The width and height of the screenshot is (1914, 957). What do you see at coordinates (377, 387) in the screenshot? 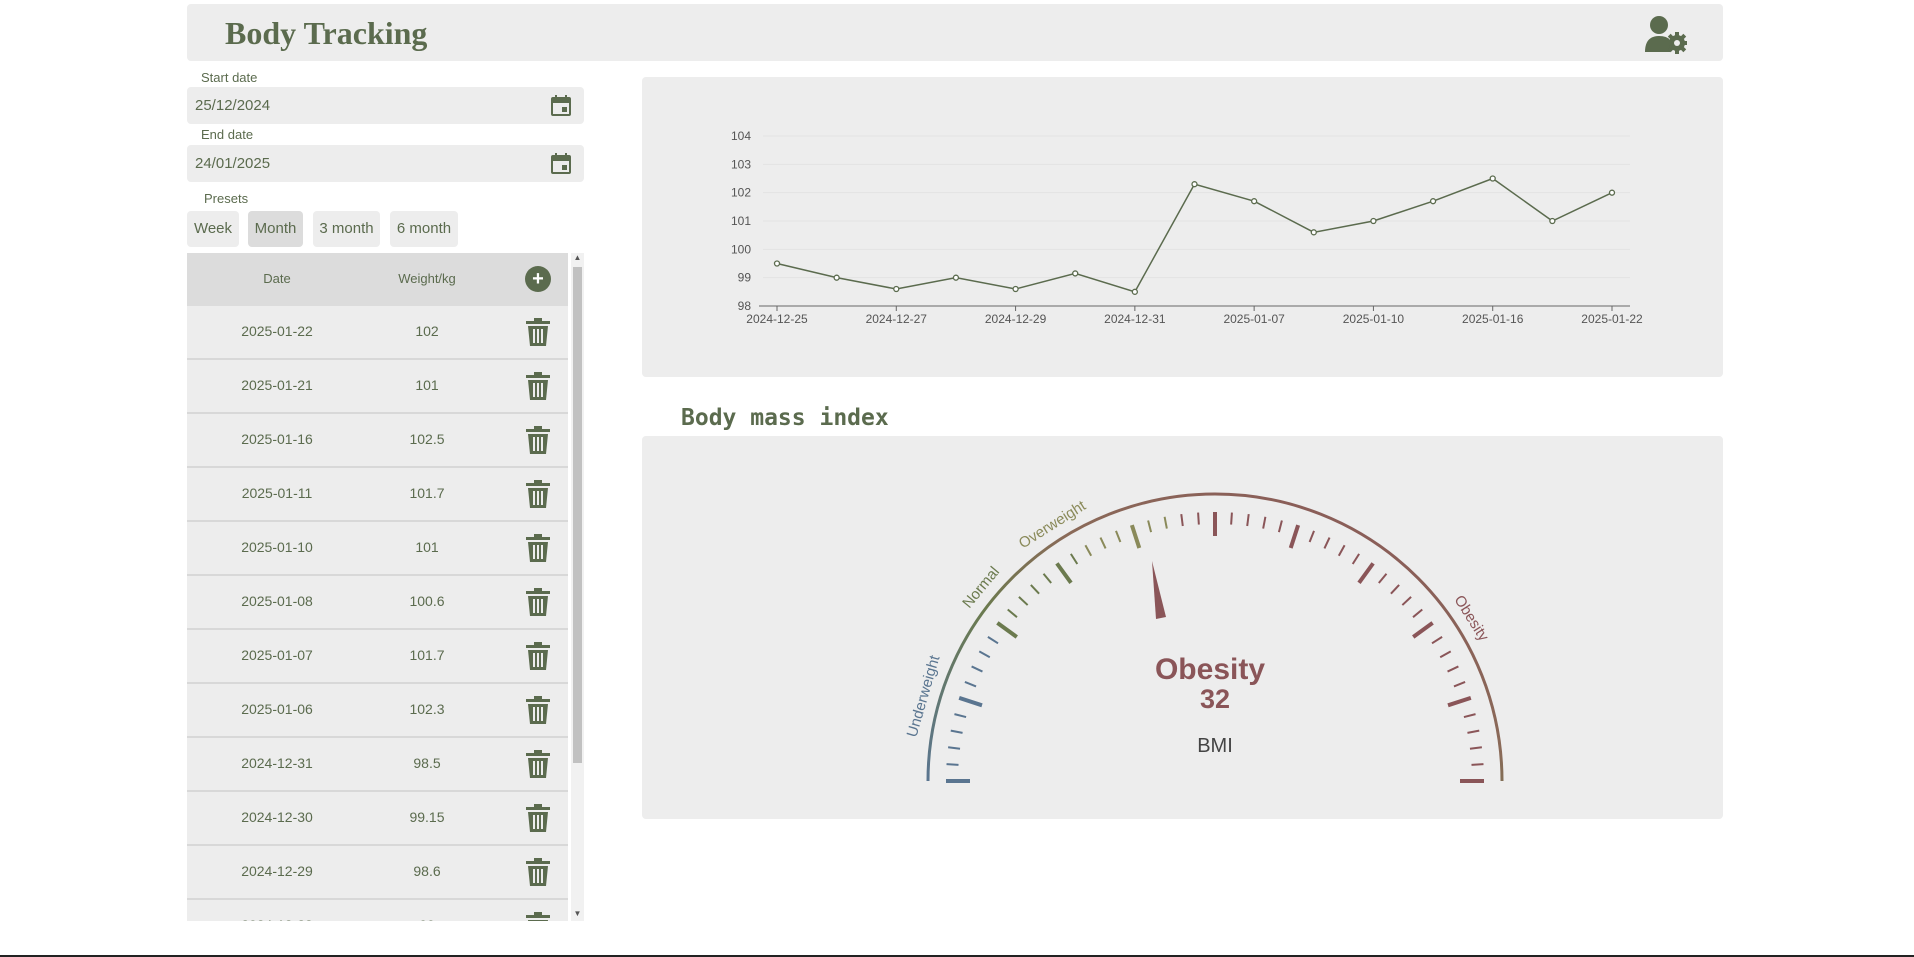
I see `table-row: 2025-01-21 101` at bounding box center [377, 387].